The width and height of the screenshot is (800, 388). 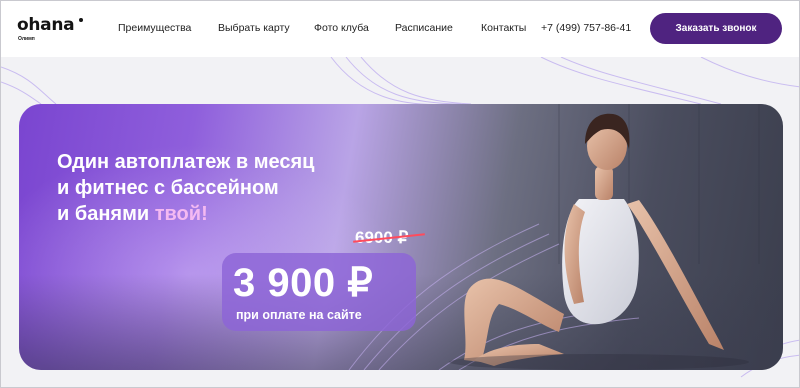 I want to click on headline-accent: твой!, so click(x=181, y=214).